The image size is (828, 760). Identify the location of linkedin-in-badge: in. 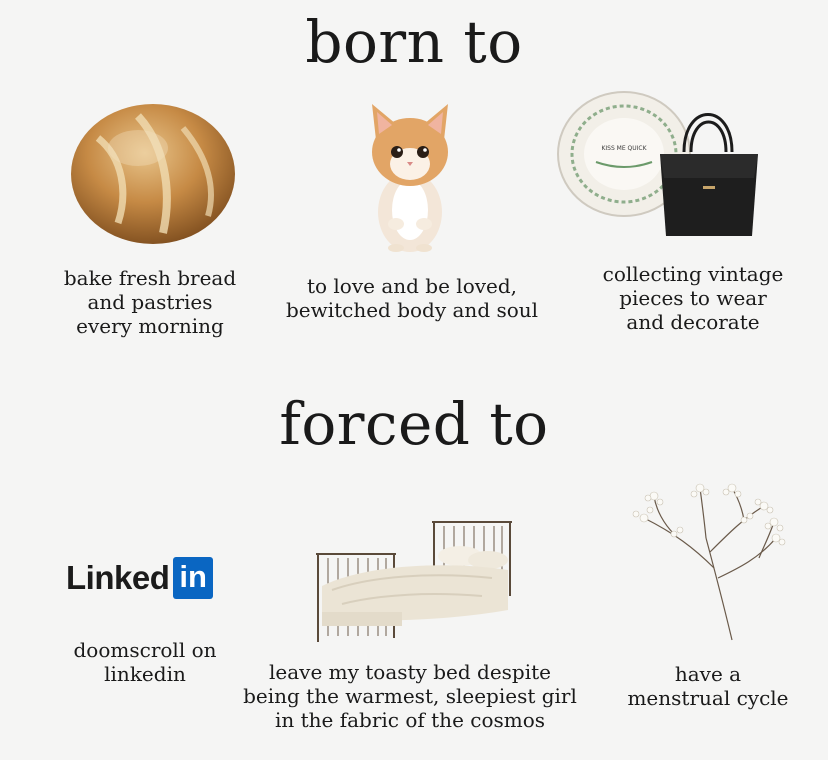
(193, 578).